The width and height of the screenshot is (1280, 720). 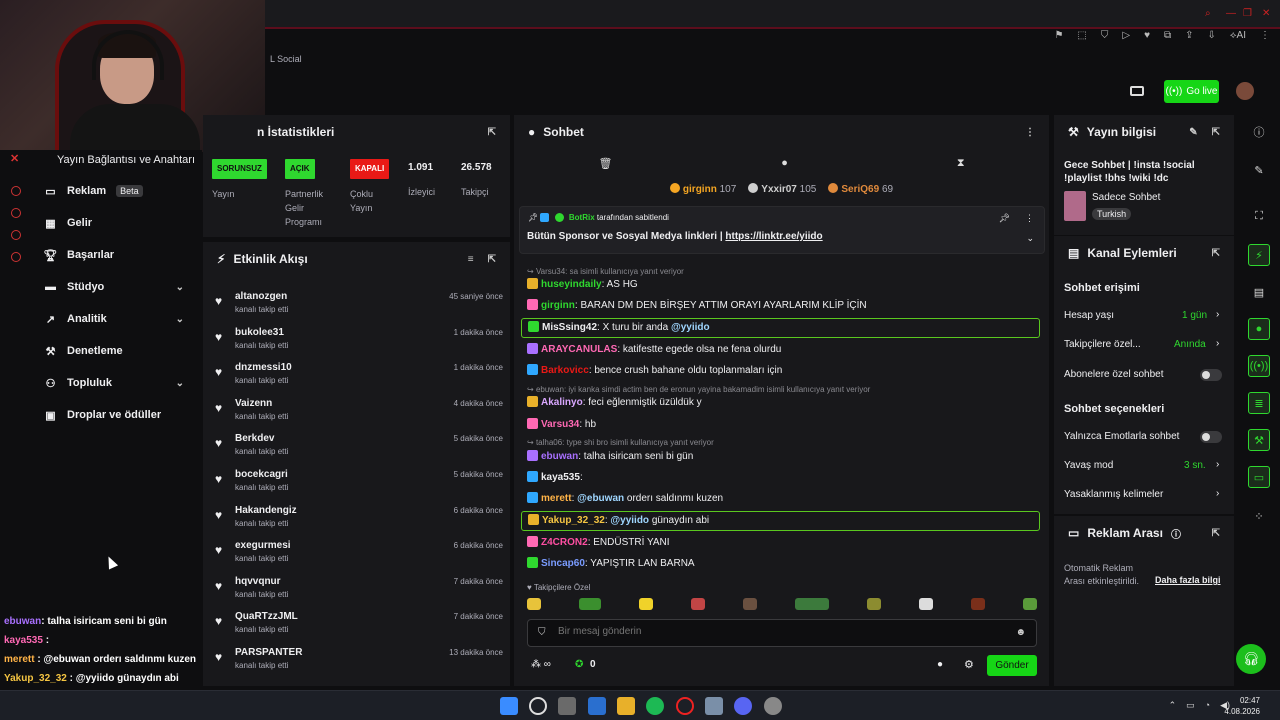 What do you see at coordinates (780, 521) in the screenshot?
I see `chat-message: Yakup_32_32: @yyiido günaydın abi` at bounding box center [780, 521].